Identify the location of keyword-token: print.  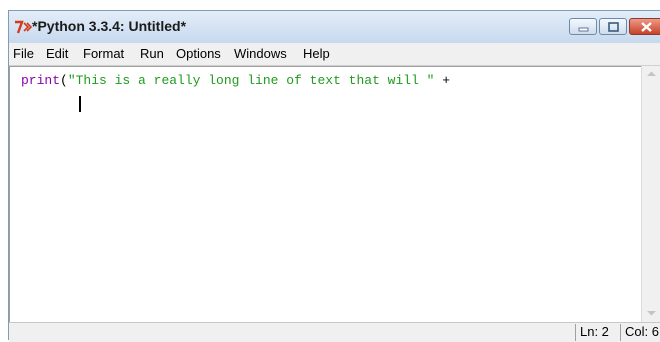
(41, 80).